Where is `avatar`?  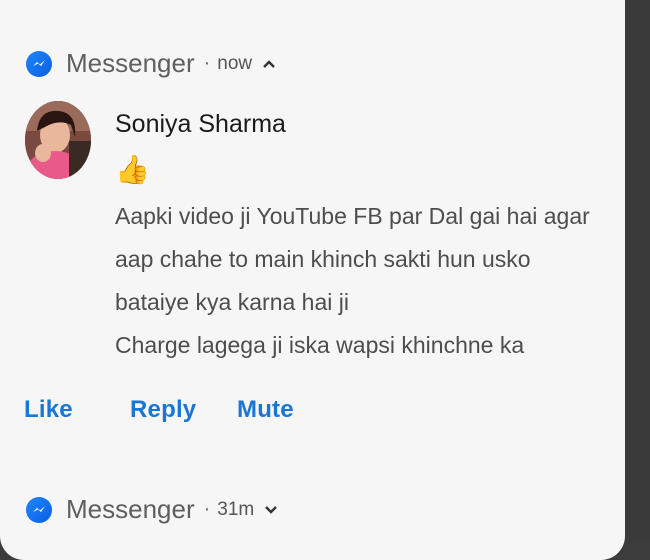 avatar is located at coordinates (58, 140).